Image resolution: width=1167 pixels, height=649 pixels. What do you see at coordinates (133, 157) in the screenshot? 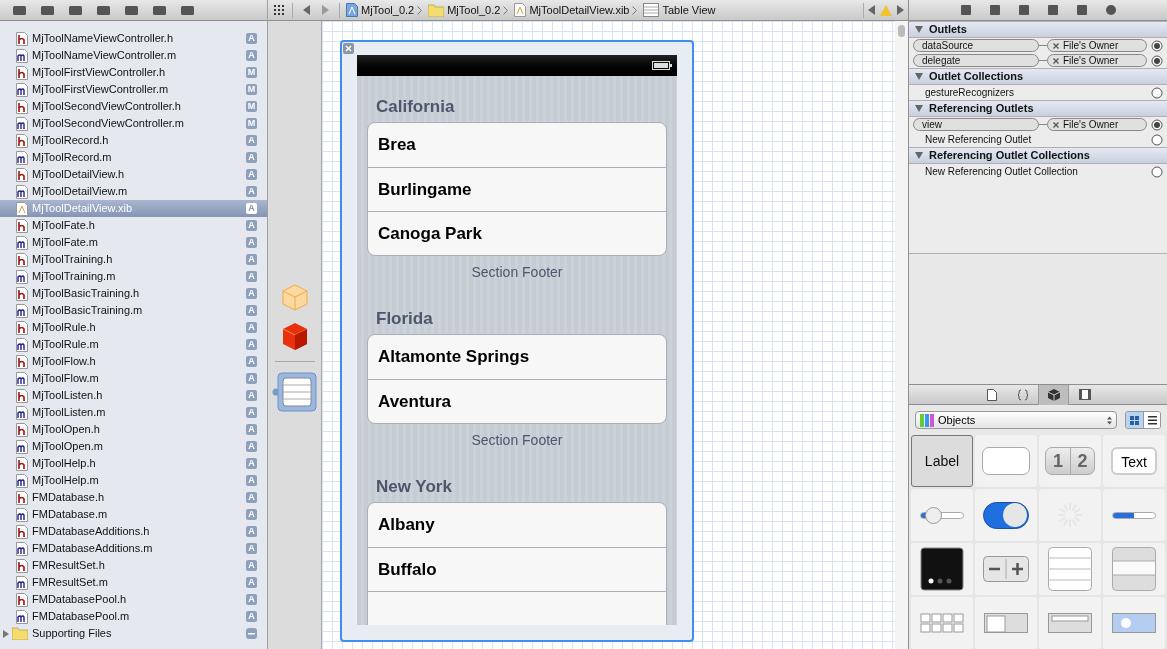
I see `file-item: MjToolRecord.m A` at bounding box center [133, 157].